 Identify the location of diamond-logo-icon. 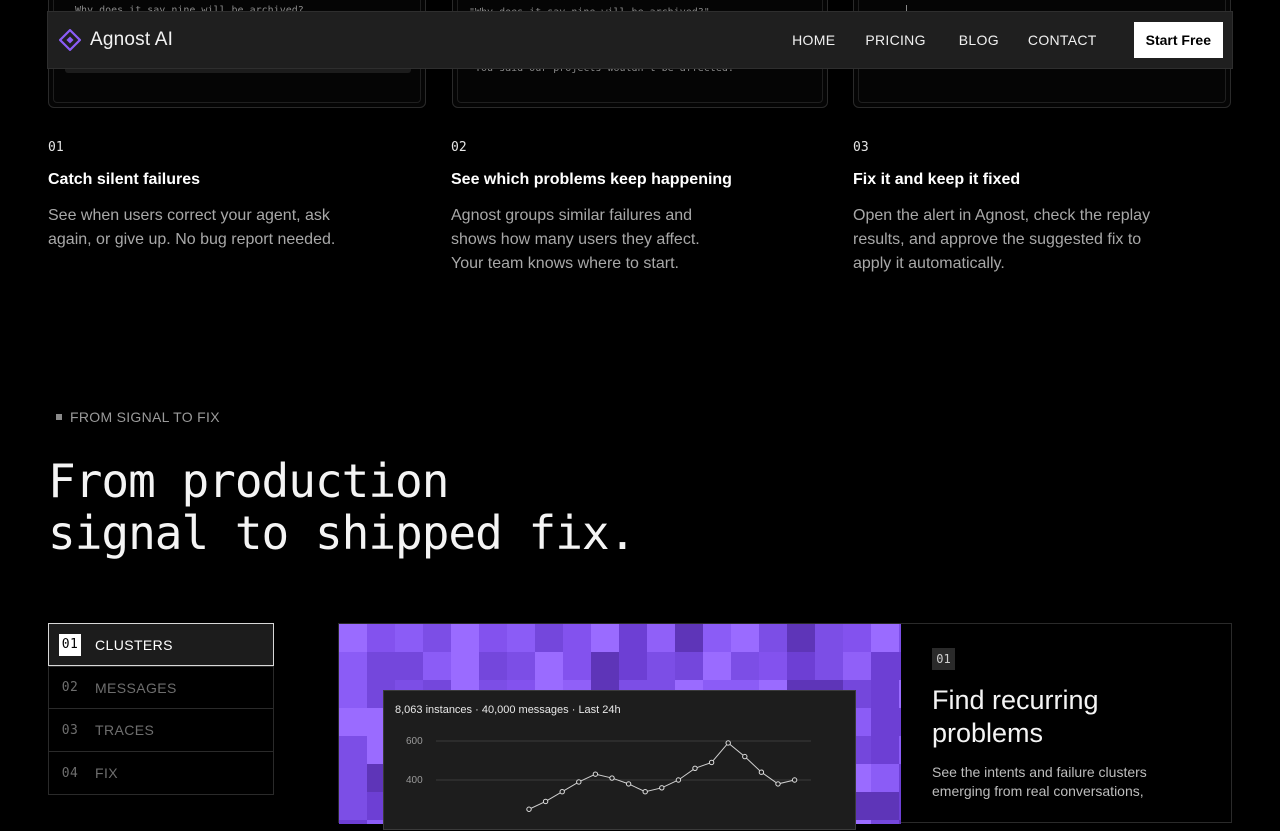
(70, 40).